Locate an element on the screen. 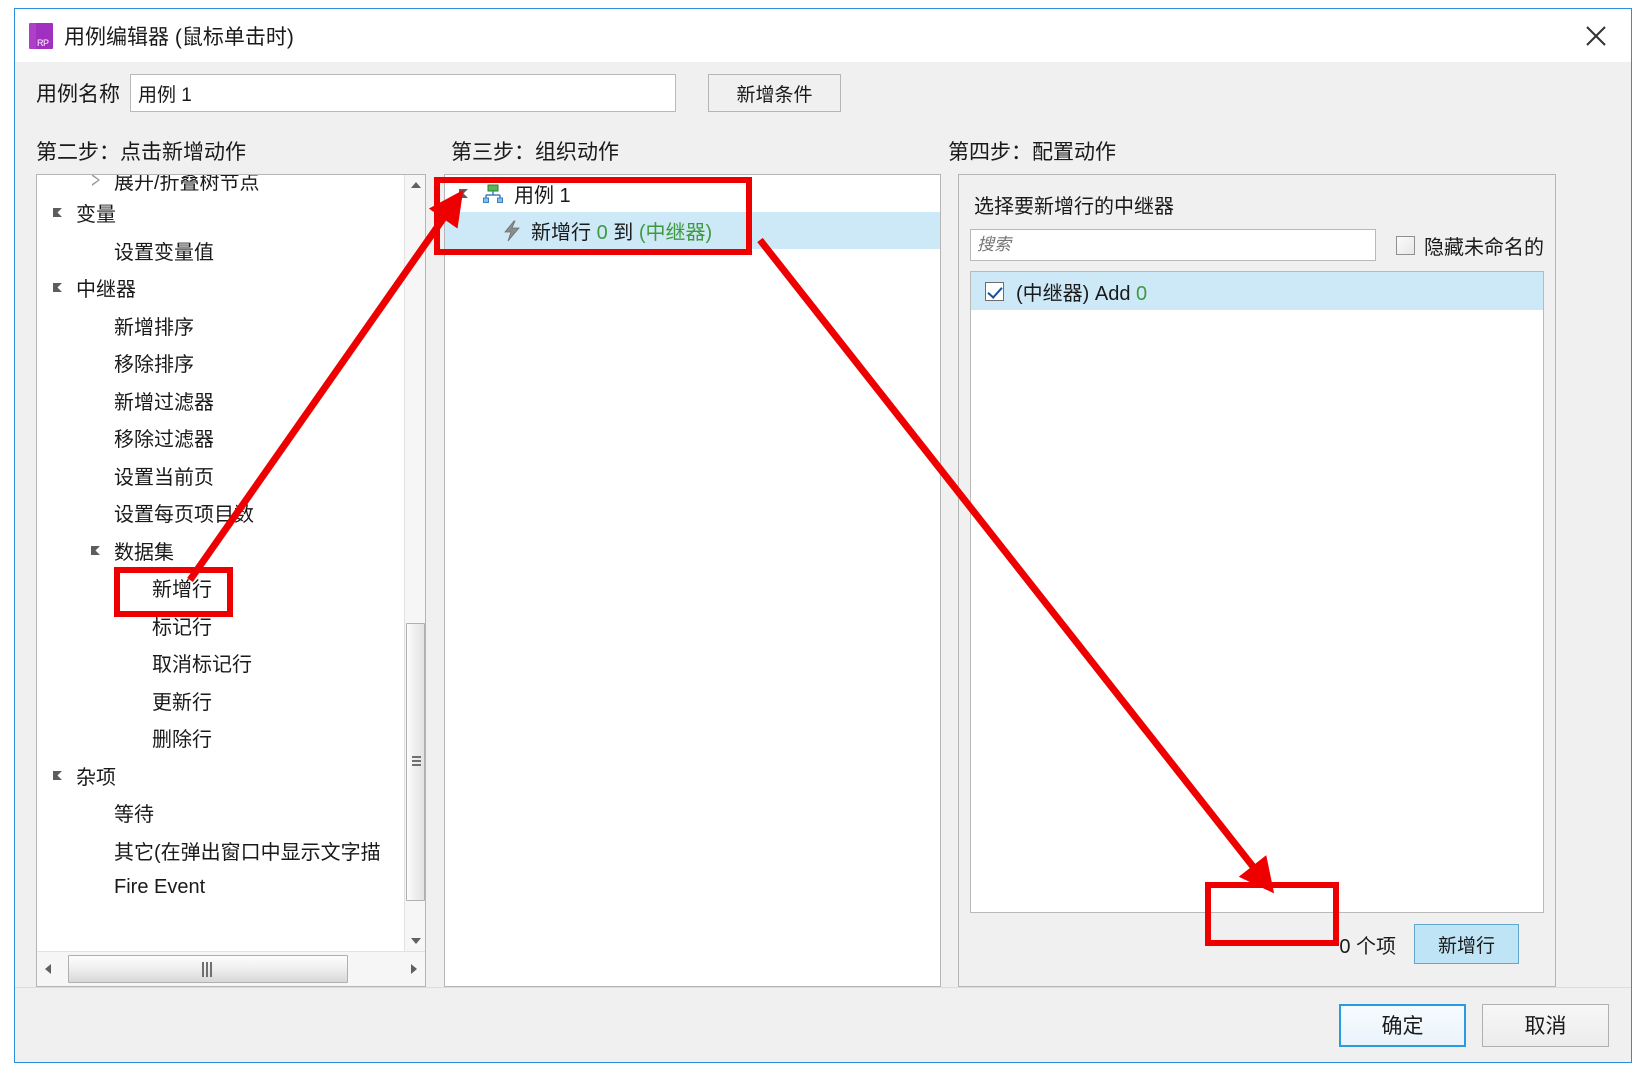 Image resolution: width=1646 pixels, height=1080 pixels. add-row-button: 新增行 is located at coordinates (1466, 944).